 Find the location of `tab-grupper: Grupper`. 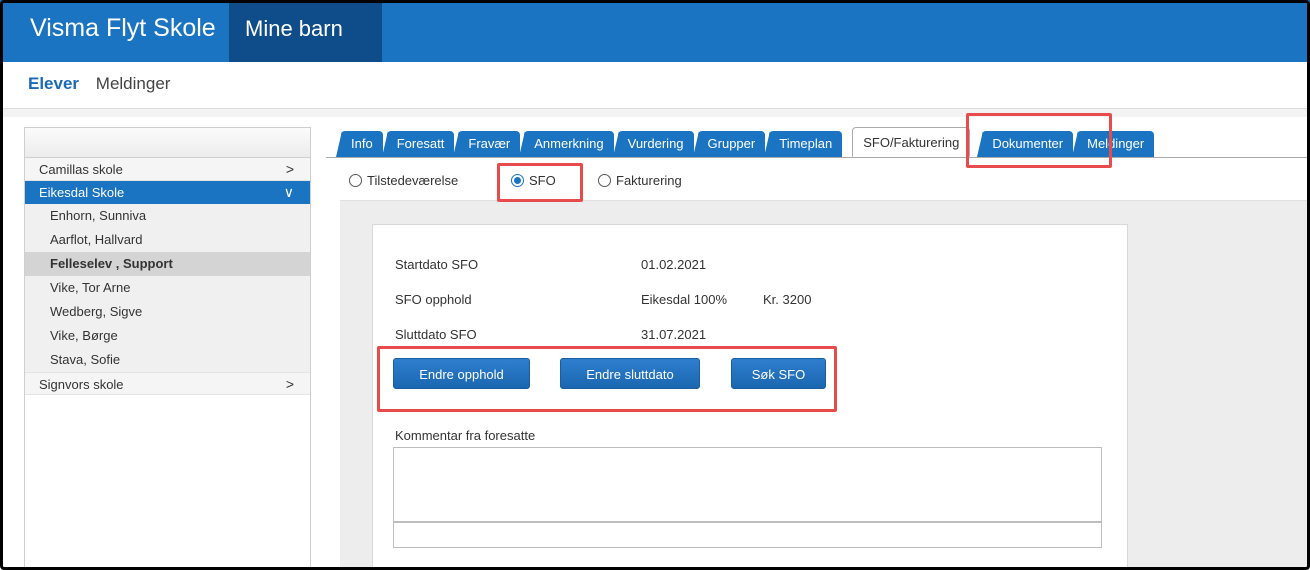

tab-grupper: Grupper is located at coordinates (729, 144).